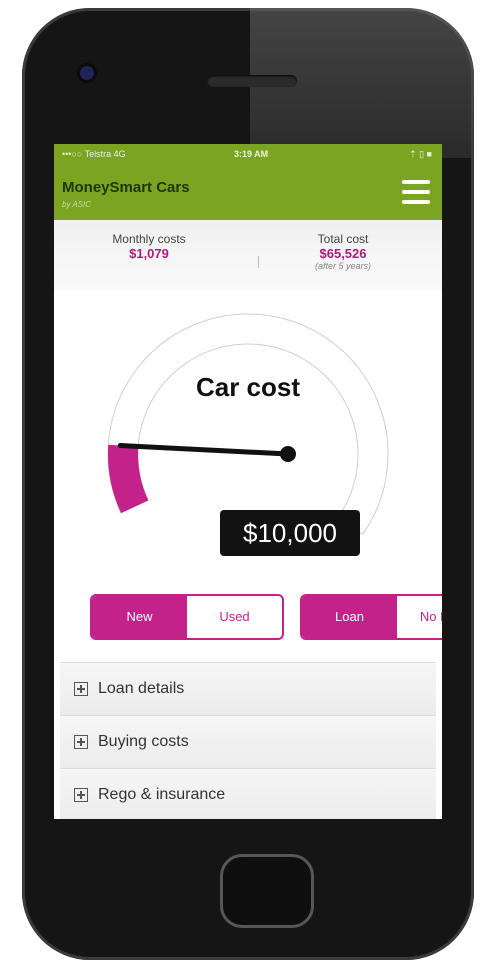 The width and height of the screenshot is (496, 968). What do you see at coordinates (128, 479) in the screenshot?
I see `gauge-fill` at bounding box center [128, 479].